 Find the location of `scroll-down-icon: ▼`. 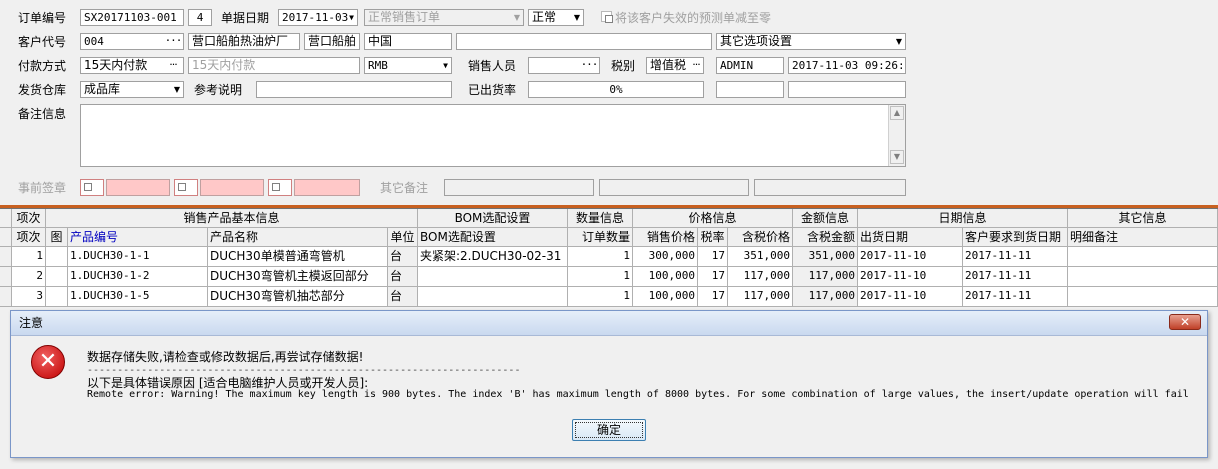

scroll-down-icon: ▼ is located at coordinates (897, 157).